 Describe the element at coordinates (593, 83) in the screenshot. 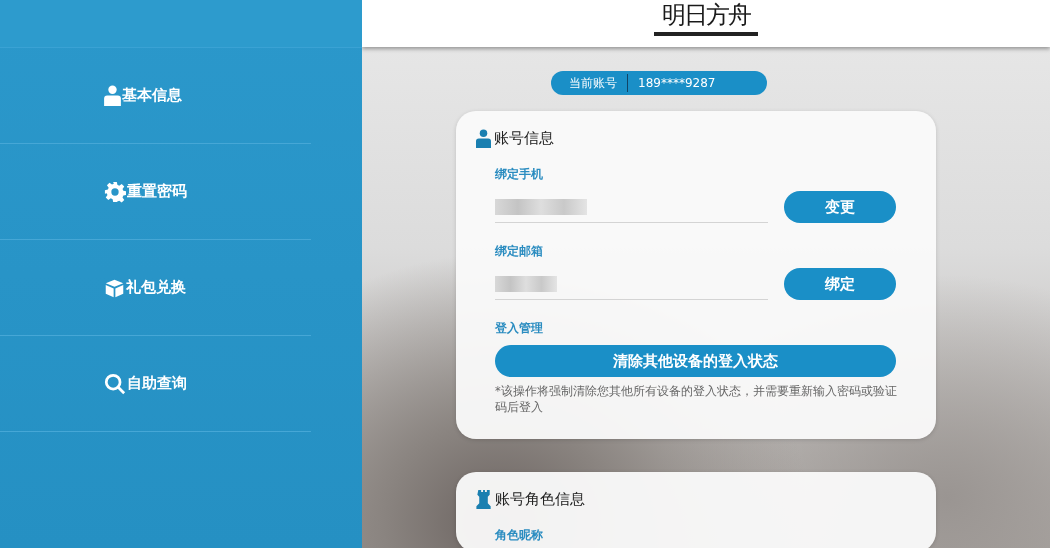

I see `account-label: 当前账号` at that location.